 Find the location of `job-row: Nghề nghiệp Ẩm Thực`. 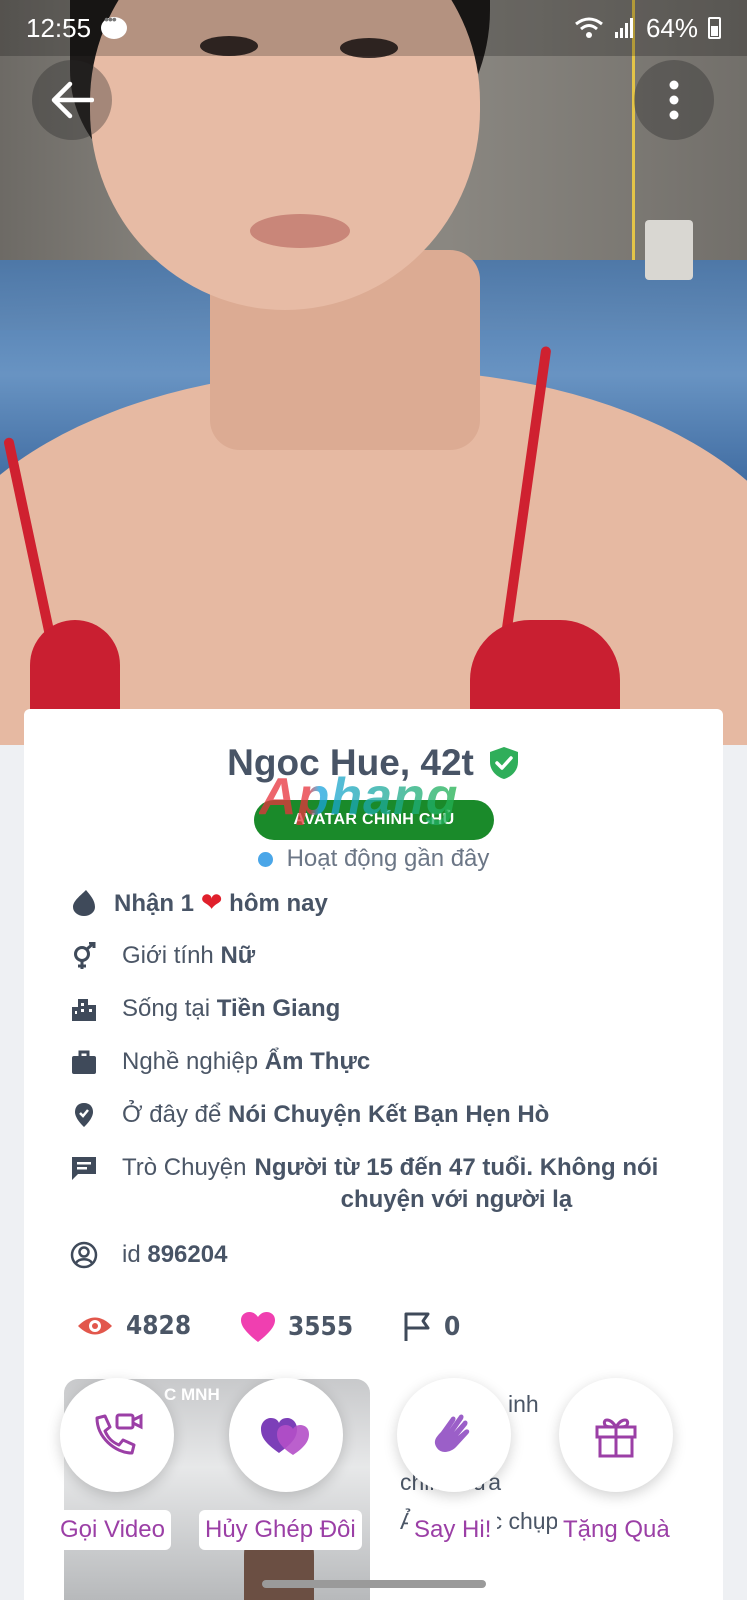

job-row: Nghề nghiệp Ẩm Thực is located at coordinates (380, 1062).